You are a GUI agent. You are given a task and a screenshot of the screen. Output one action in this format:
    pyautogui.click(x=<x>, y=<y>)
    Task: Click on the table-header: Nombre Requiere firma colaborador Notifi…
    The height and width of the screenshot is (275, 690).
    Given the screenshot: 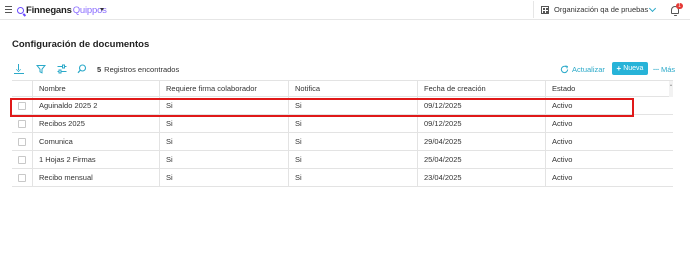 What is the action you would take?
    pyautogui.click(x=342, y=88)
    